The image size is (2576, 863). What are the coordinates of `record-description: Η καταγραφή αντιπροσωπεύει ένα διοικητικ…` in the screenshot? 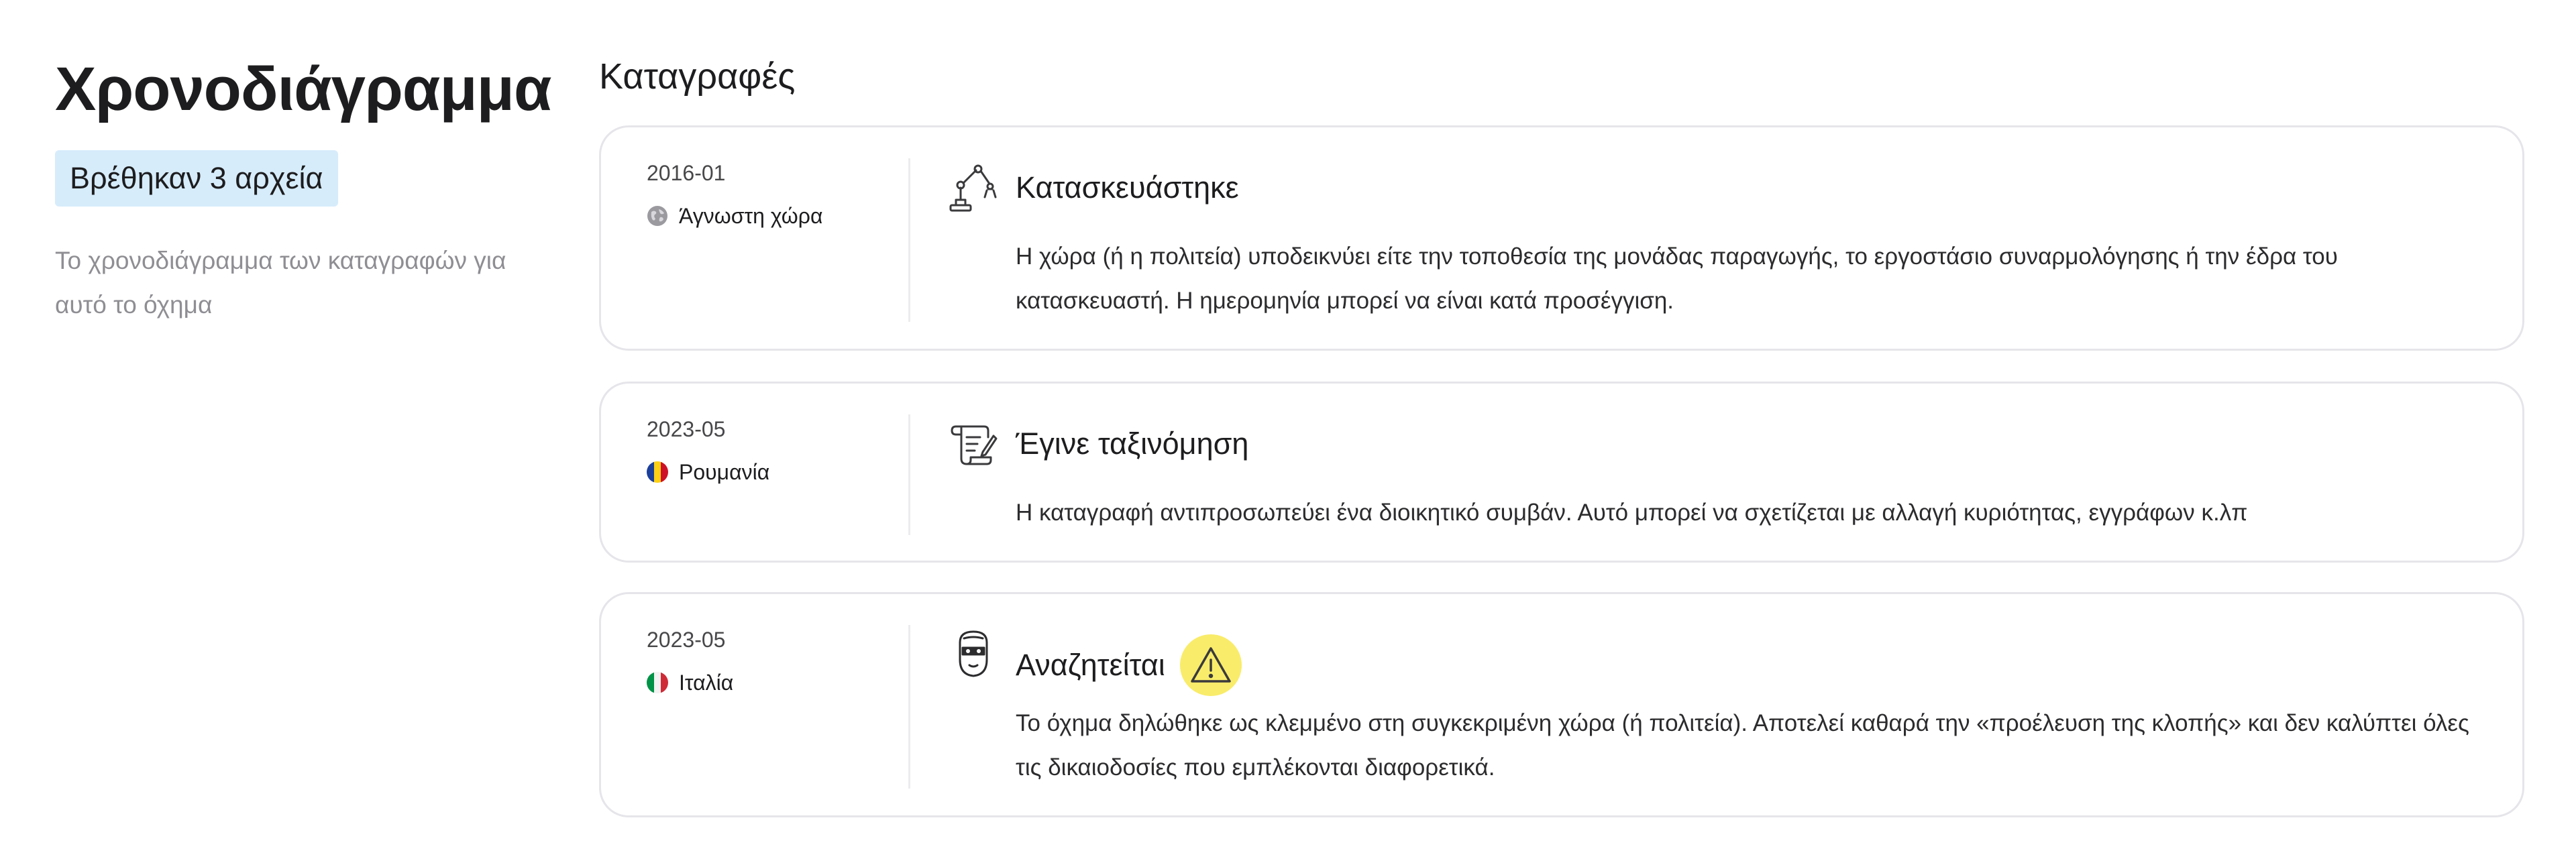 It's located at (1632, 513).